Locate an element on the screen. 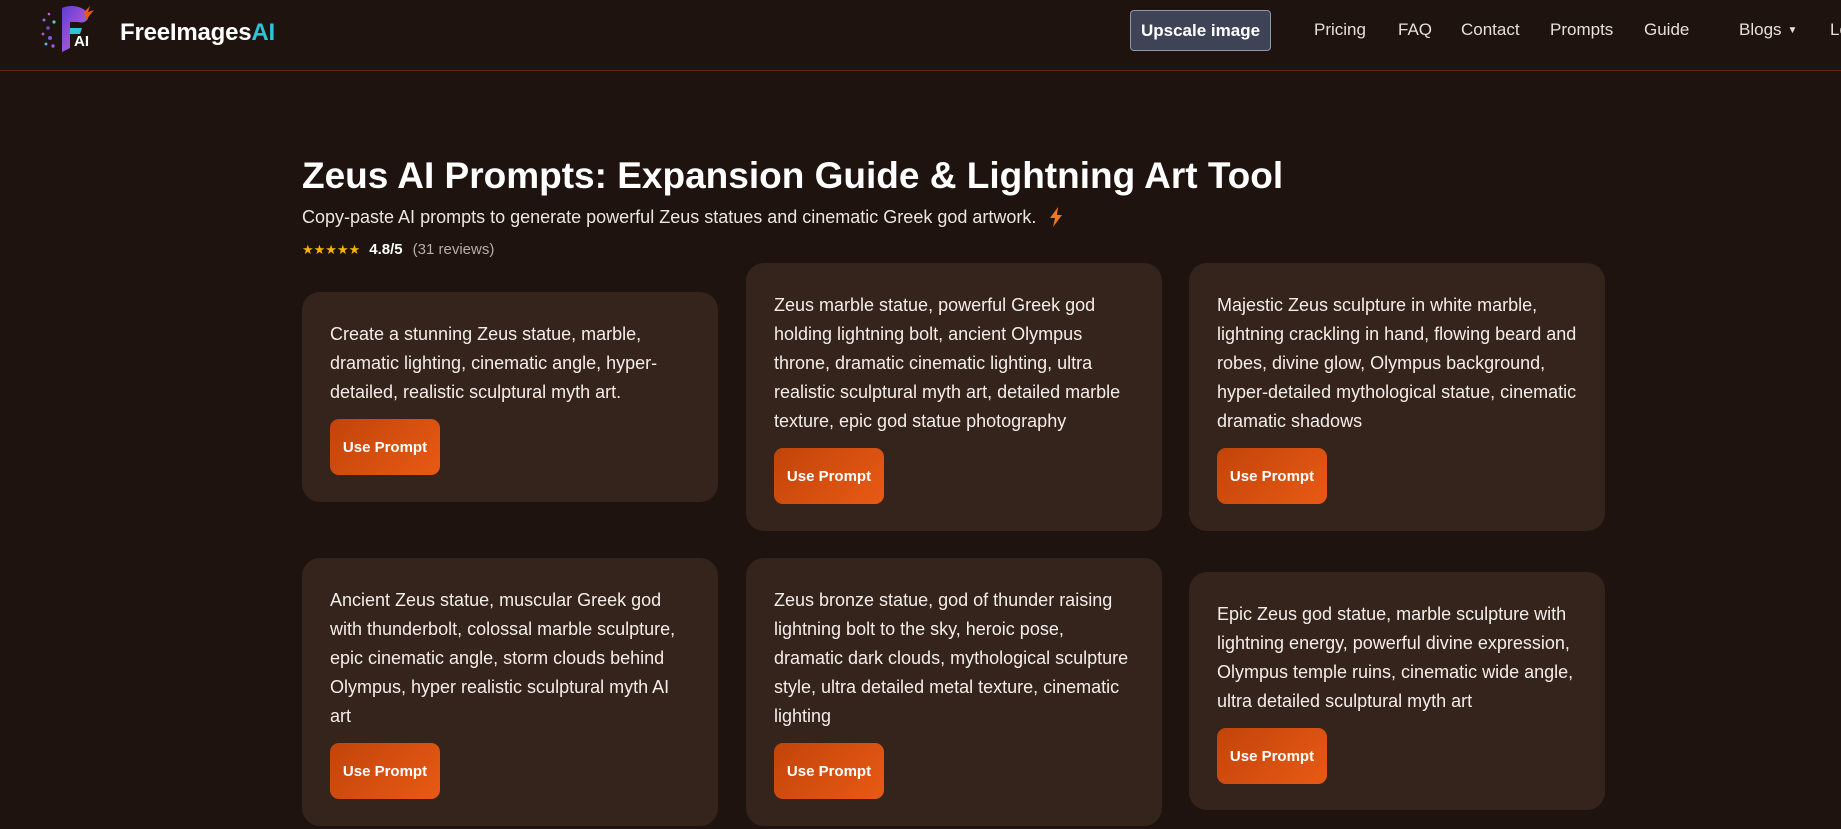 The width and height of the screenshot is (1841, 829). brand-main: FreeImages is located at coordinates (186, 32).